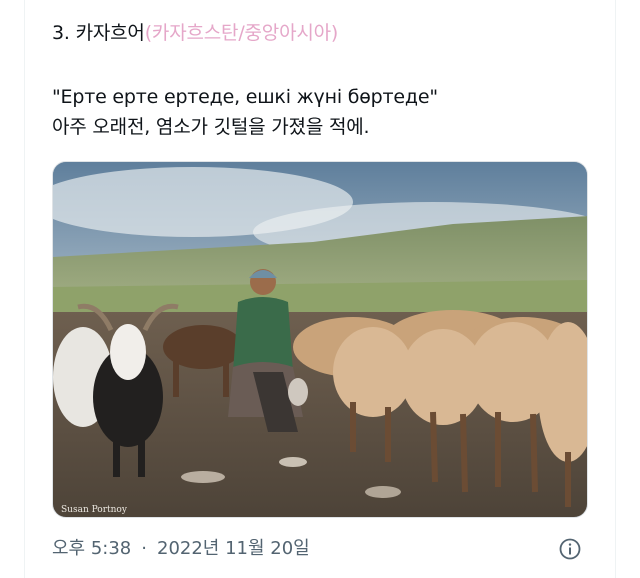  Describe the element at coordinates (94, 510) in the screenshot. I see `photo-credit: Susan Portnoy` at that location.